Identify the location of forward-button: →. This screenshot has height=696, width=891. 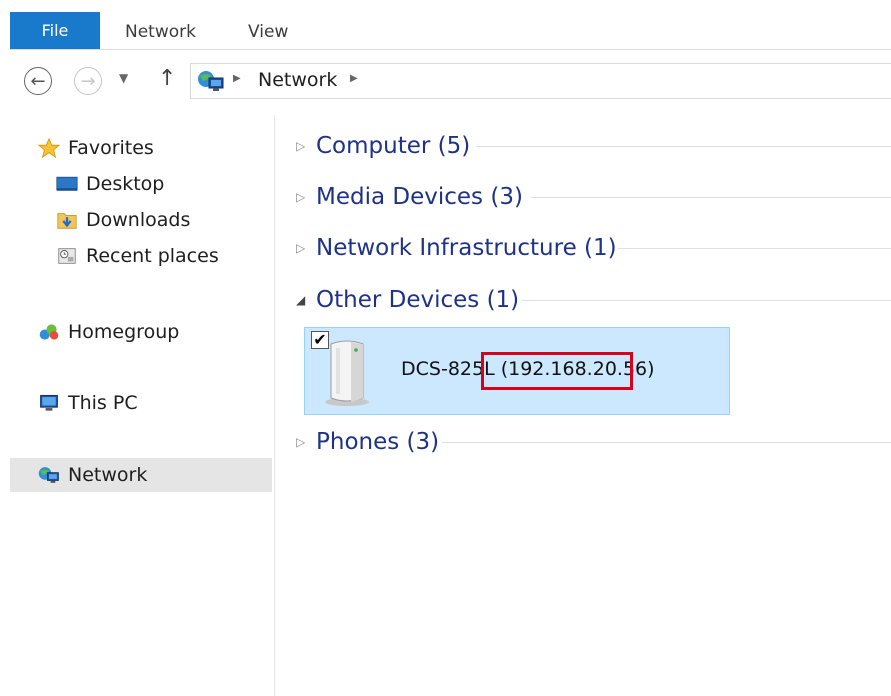
(88, 81).